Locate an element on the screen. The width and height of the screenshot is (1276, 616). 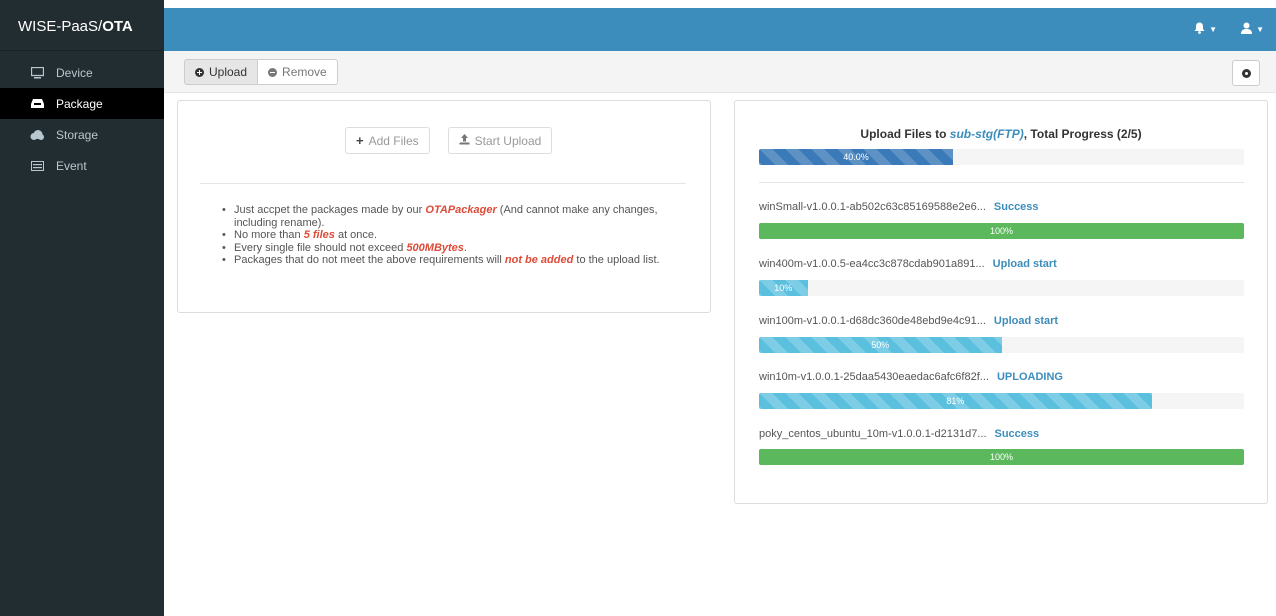
remove-tab-button: Remove is located at coordinates (298, 72).